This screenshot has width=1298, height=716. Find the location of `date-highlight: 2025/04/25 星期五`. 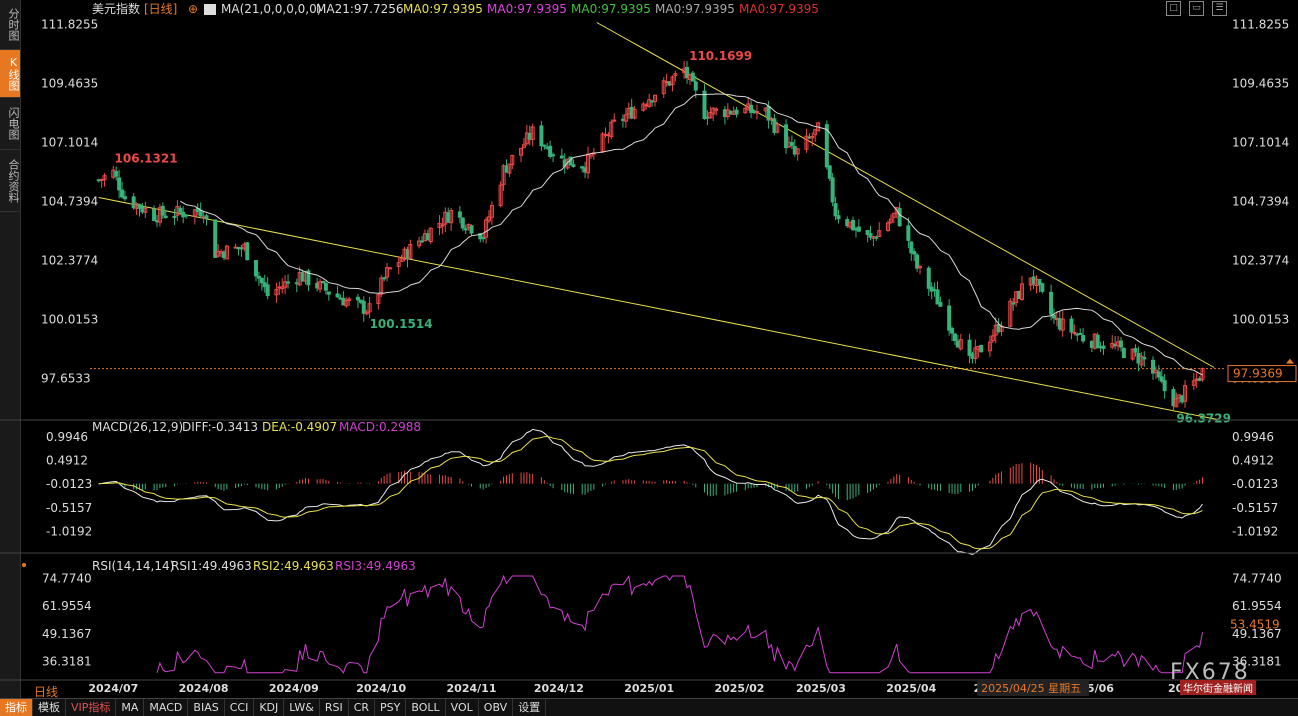

date-highlight: 2025/04/25 星期五 is located at coordinates (1031, 688).